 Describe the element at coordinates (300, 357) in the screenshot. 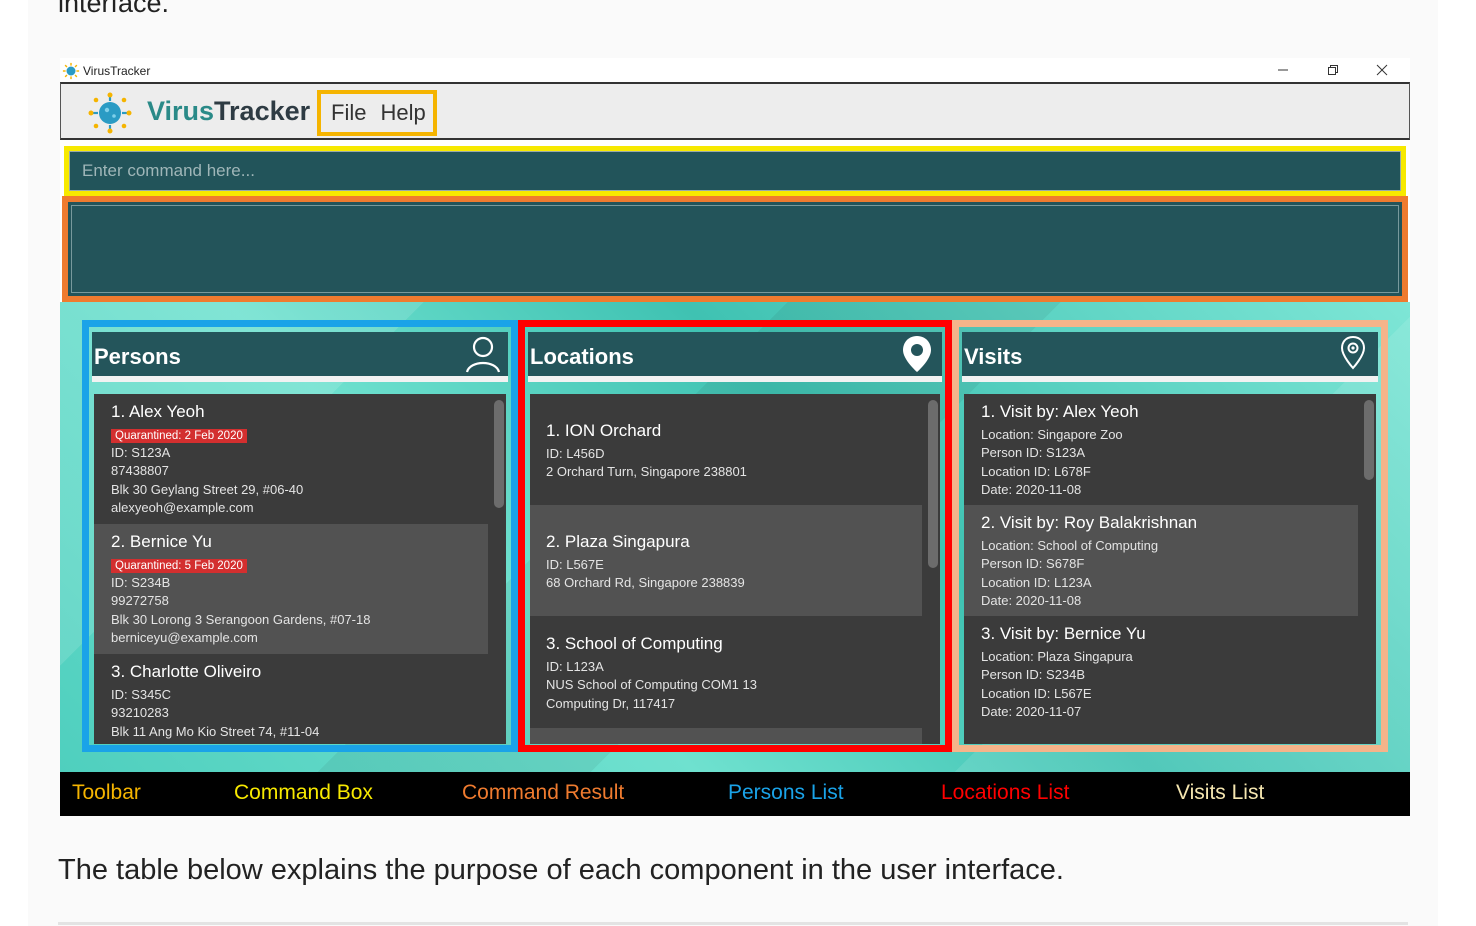

I see `persons-header: Persons` at that location.